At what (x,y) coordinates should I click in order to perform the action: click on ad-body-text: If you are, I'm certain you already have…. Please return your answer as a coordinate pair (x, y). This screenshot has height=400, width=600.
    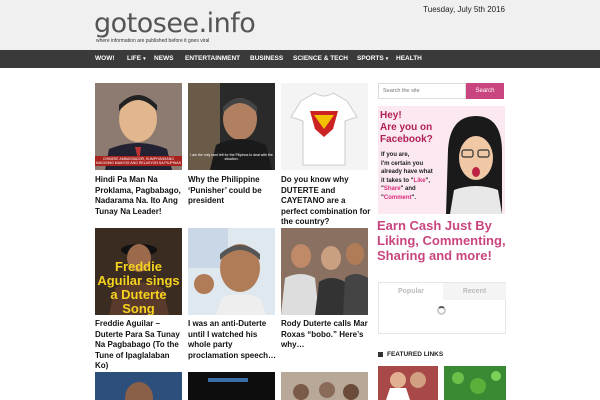
    Looking at the image, I should click on (407, 176).